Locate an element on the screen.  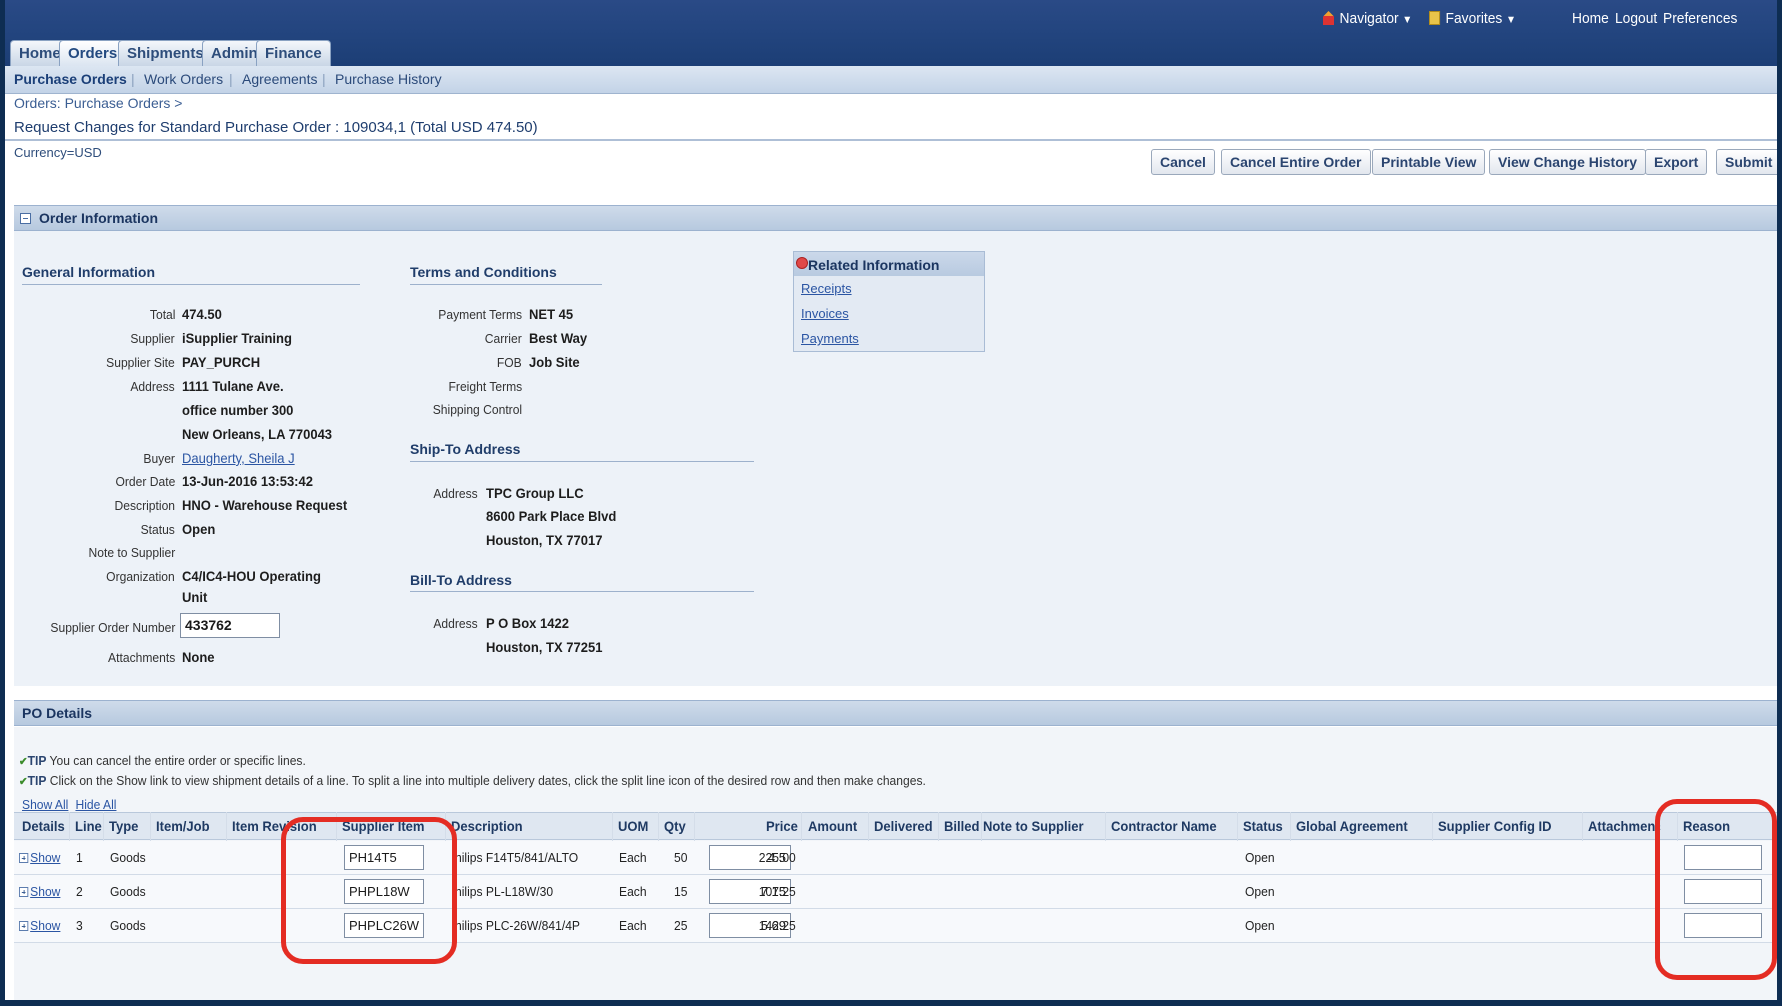
line-qty: 15 is located at coordinates (680, 891).